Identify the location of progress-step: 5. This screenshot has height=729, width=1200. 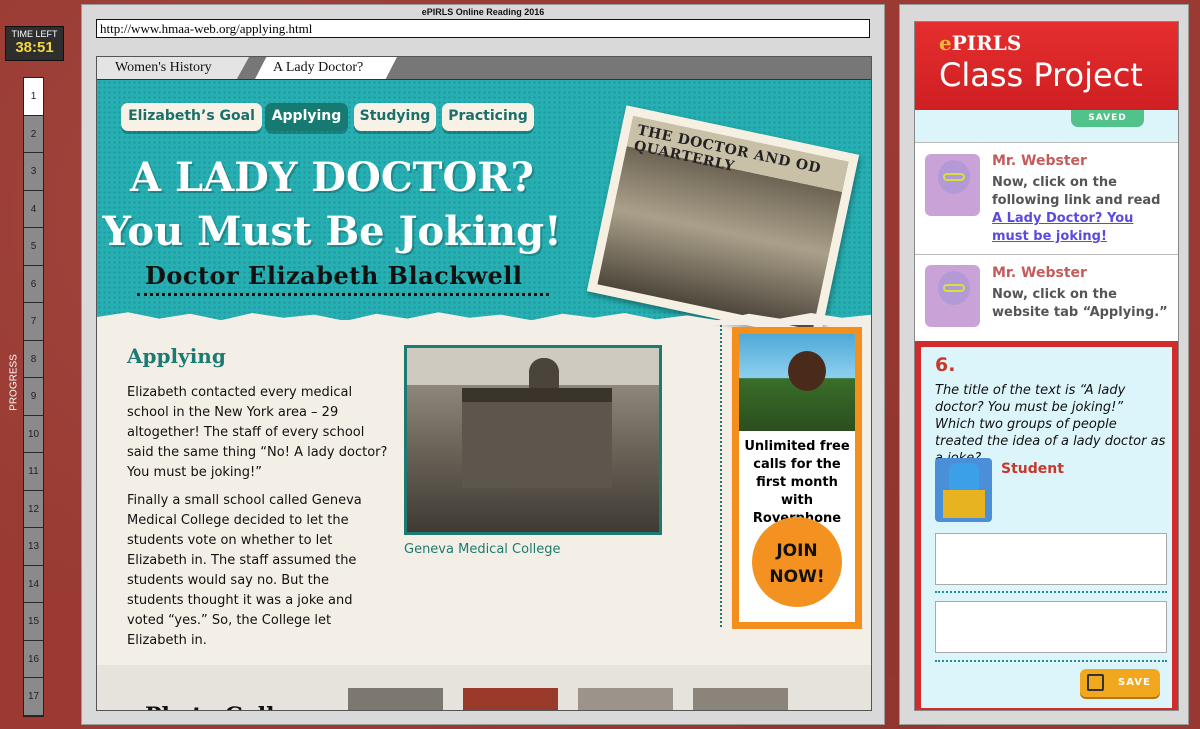
(33, 247).